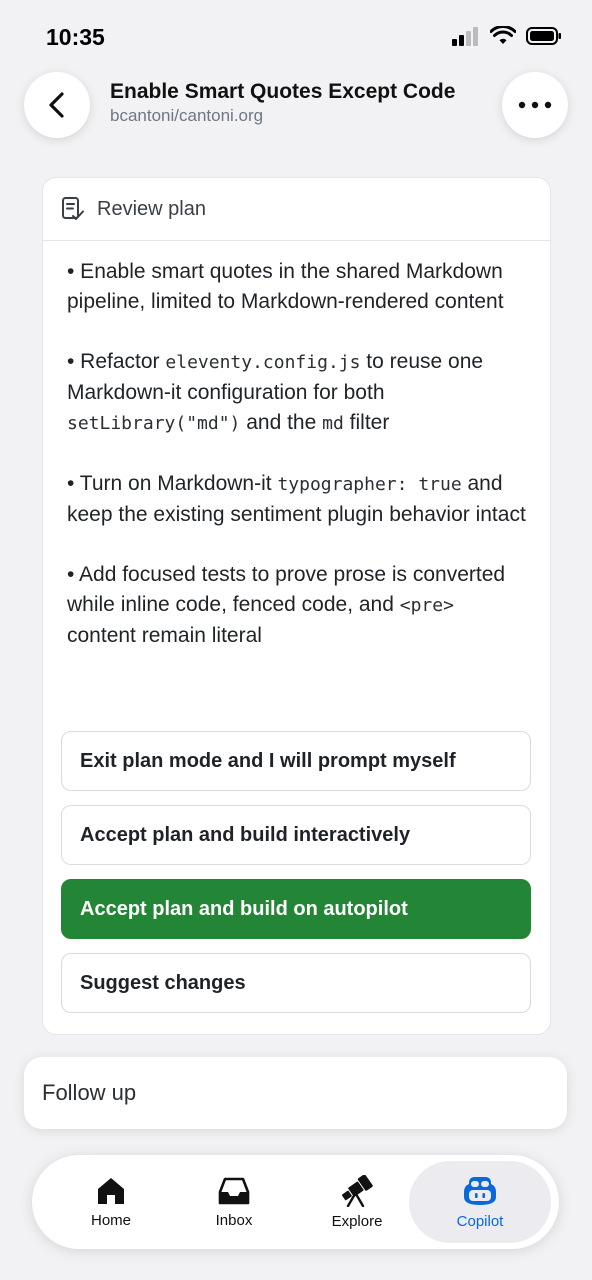 This screenshot has width=592, height=1280. I want to click on back-button, so click(57, 105).